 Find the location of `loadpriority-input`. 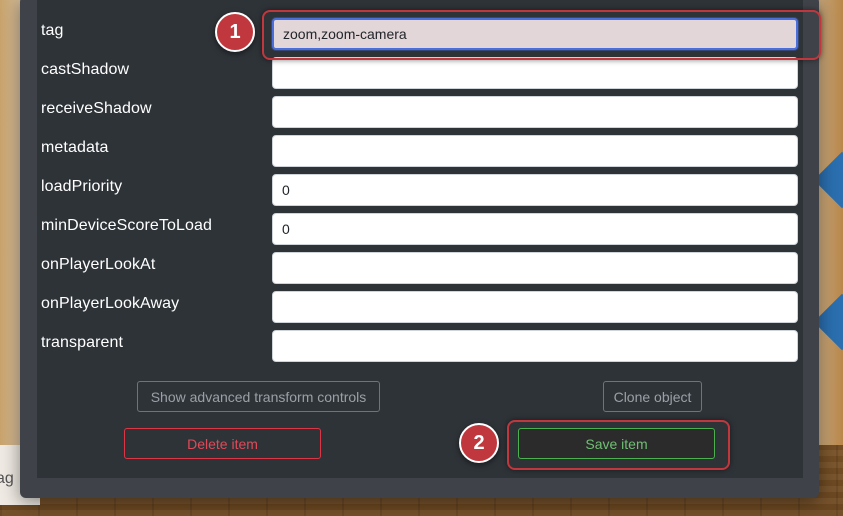

loadpriority-input is located at coordinates (535, 190).